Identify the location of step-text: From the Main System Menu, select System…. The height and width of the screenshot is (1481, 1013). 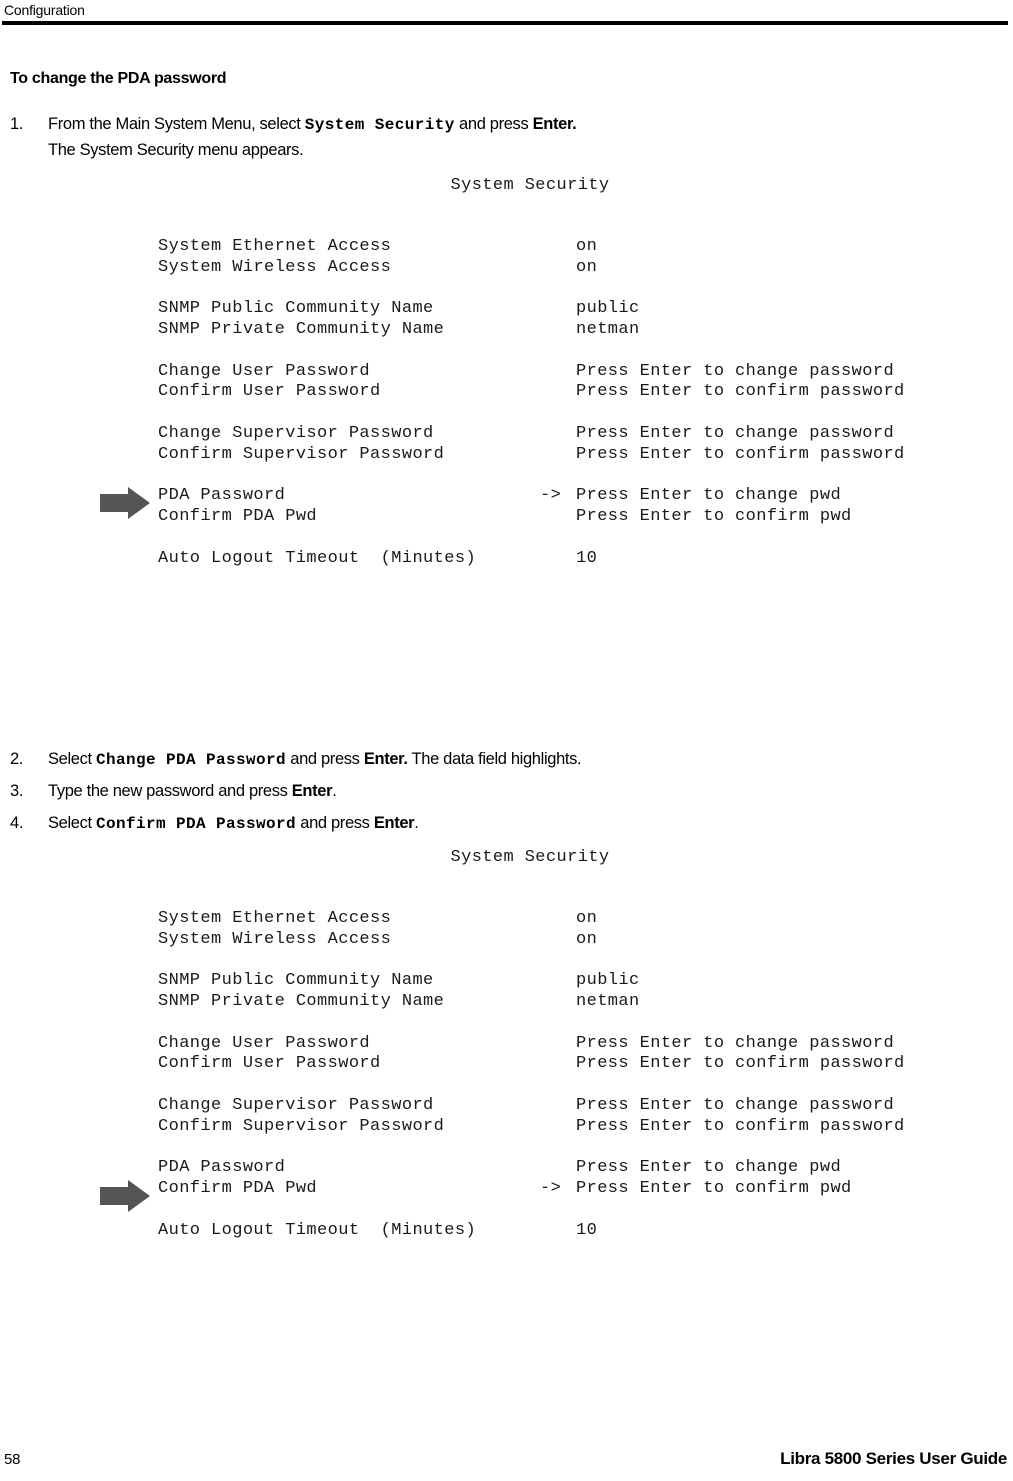
(312, 125).